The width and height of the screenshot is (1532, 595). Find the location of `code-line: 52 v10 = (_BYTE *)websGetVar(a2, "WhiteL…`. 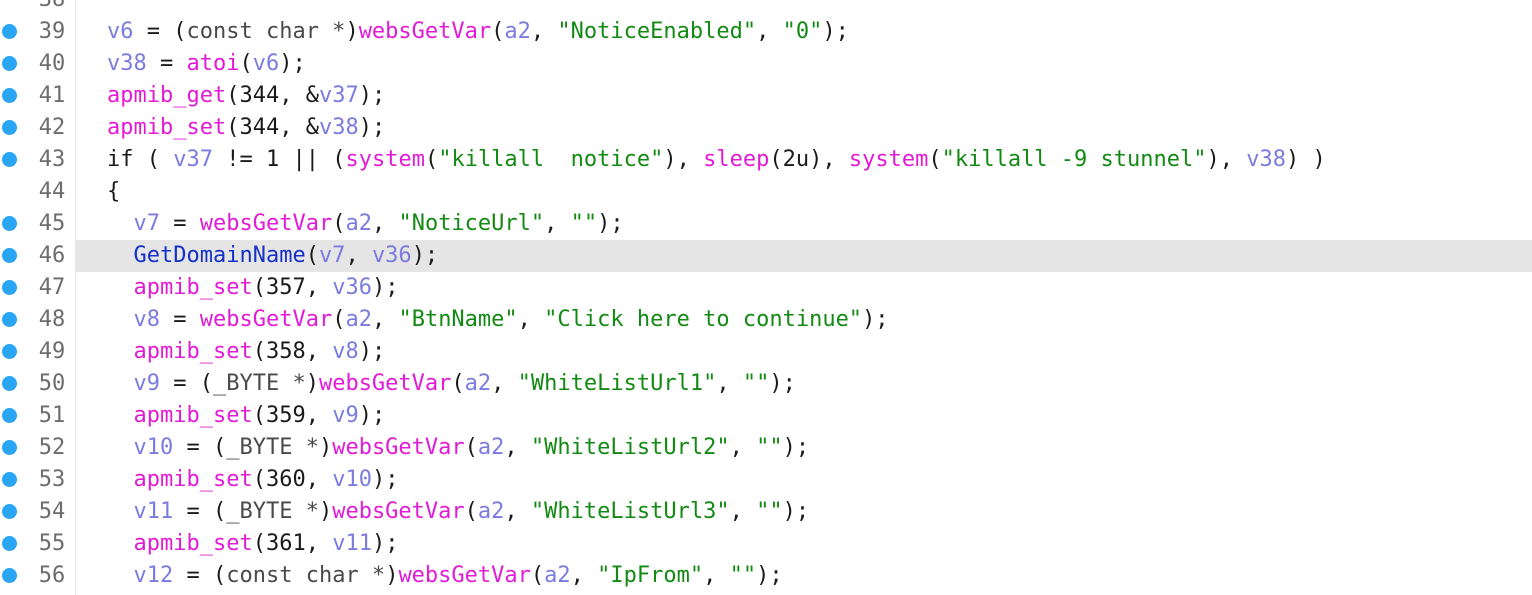

code-line: 52 v10 = (_BYTE *)websGetVar(a2, "WhiteL… is located at coordinates (766, 448).